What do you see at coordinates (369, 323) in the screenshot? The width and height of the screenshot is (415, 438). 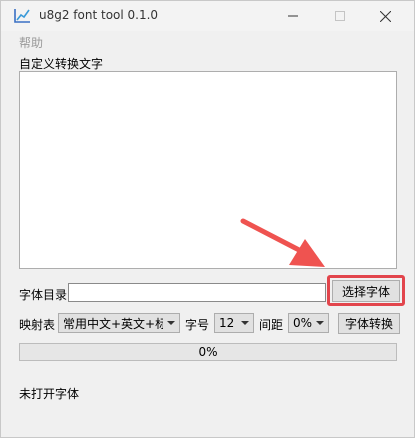 I see `convert-font-button: 字体转换` at bounding box center [369, 323].